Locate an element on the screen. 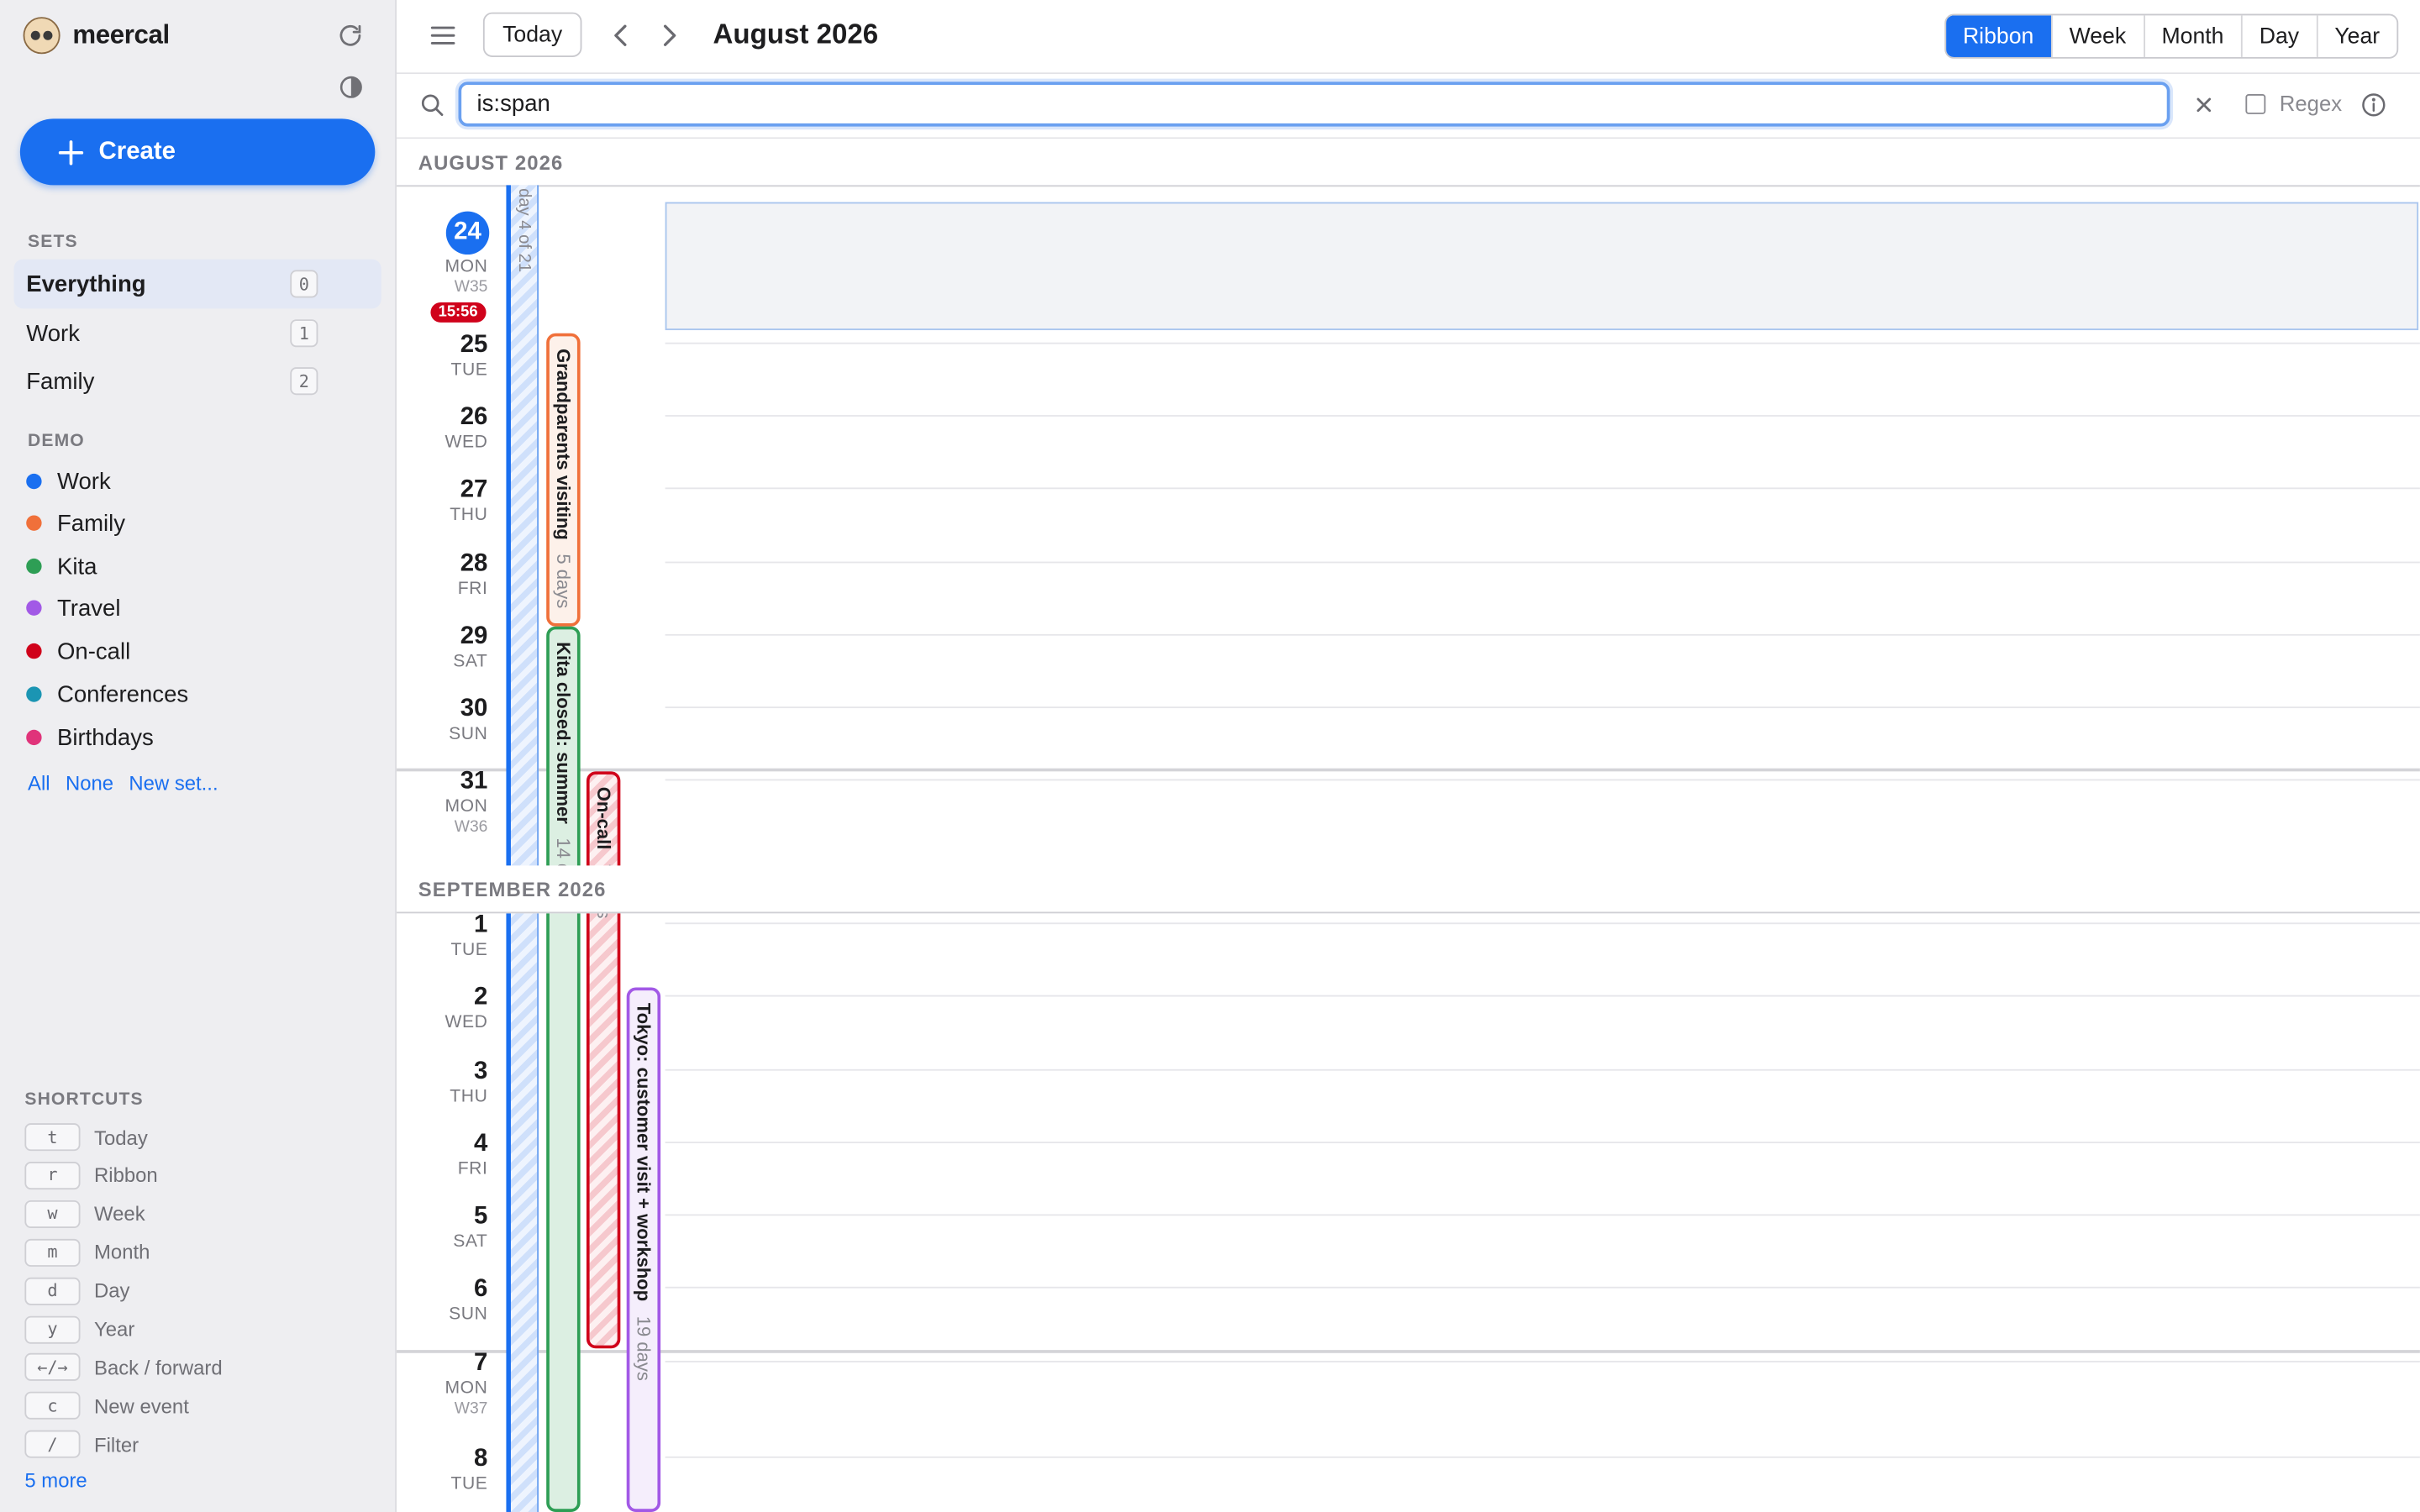  day-of-week: MON is located at coordinates (466, 1389).